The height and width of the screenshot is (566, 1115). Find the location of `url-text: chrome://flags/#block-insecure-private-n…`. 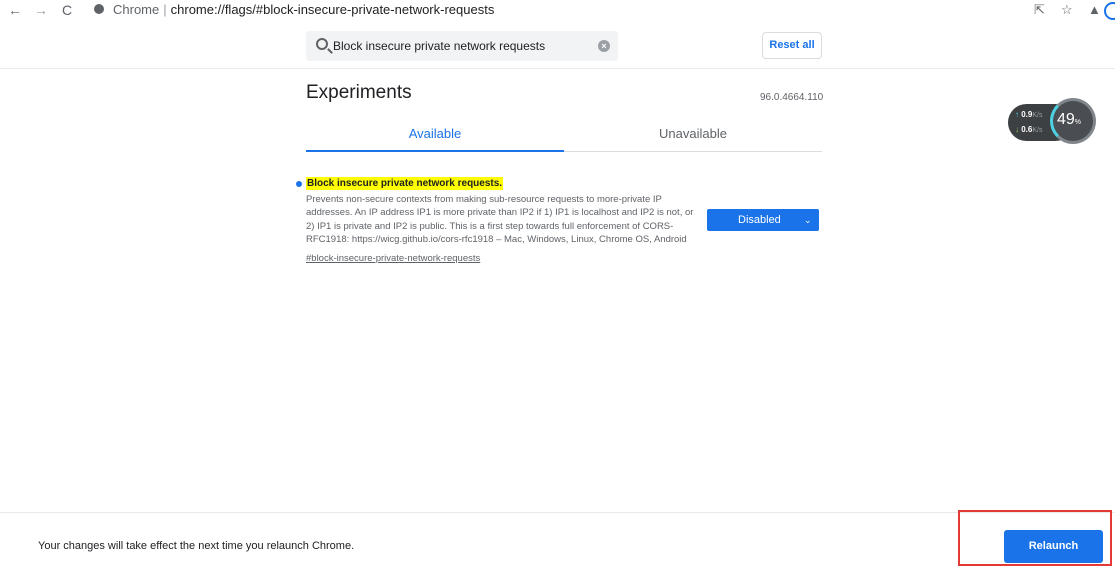

url-text: chrome://flags/#block-insecure-private-n… is located at coordinates (332, 9).